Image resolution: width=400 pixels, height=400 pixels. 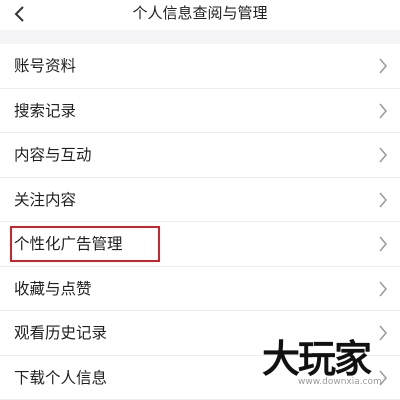 What do you see at coordinates (45, 200) in the screenshot?
I see `list-item-label: 关注内容` at bounding box center [45, 200].